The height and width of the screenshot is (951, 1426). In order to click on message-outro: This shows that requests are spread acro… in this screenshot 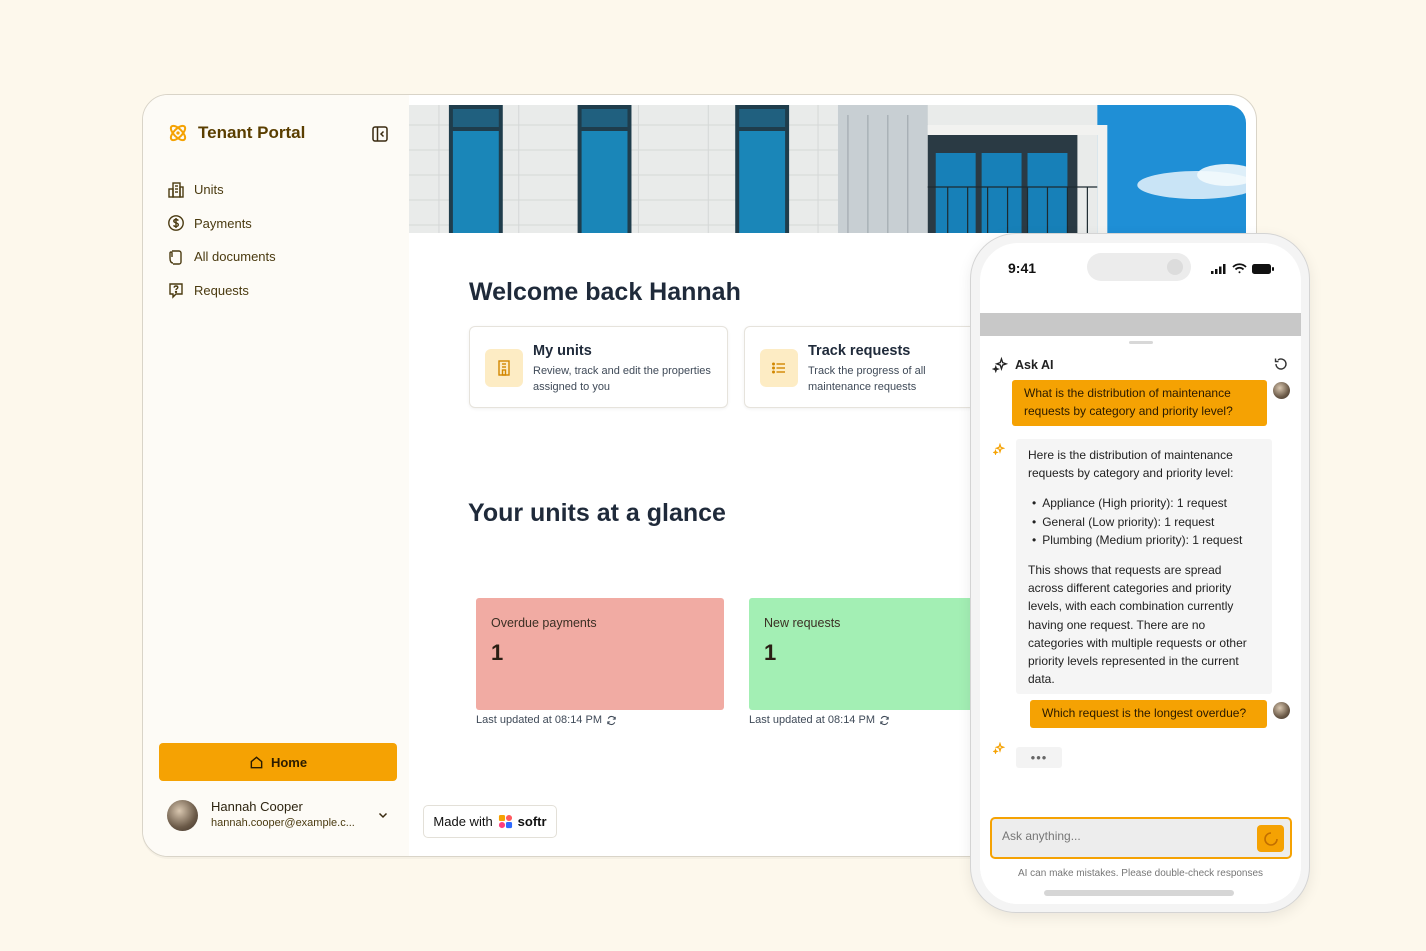, I will do `click(1137, 625)`.